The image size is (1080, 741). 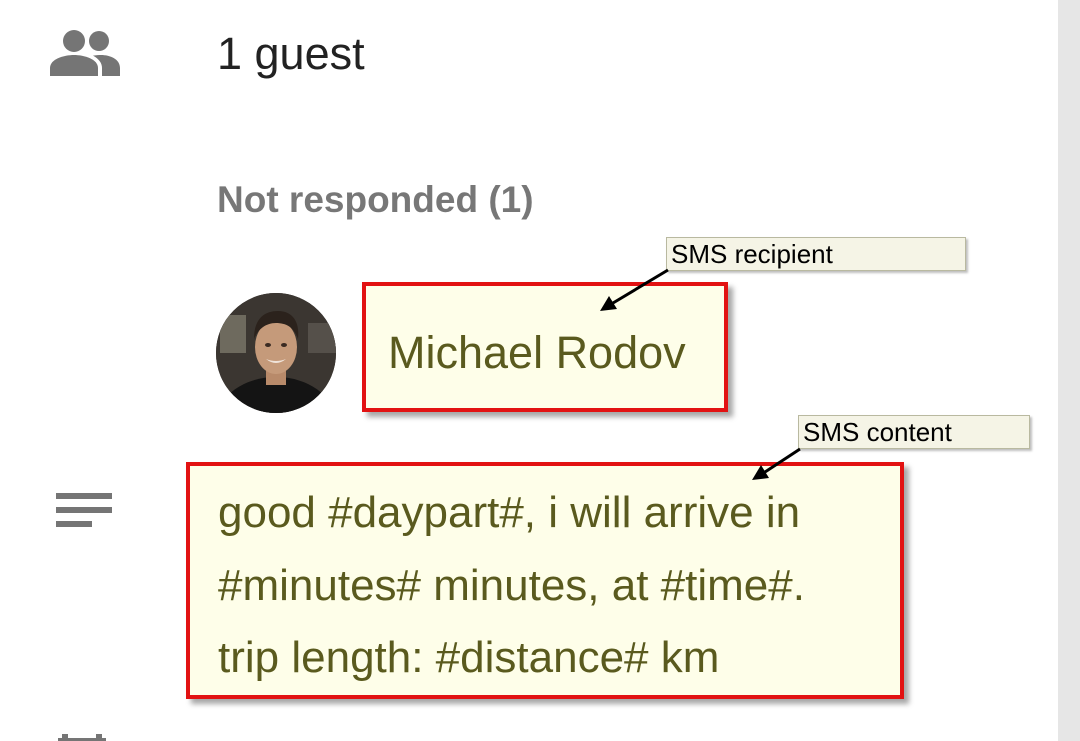 I want to click on people-icon, so click(x=85, y=53).